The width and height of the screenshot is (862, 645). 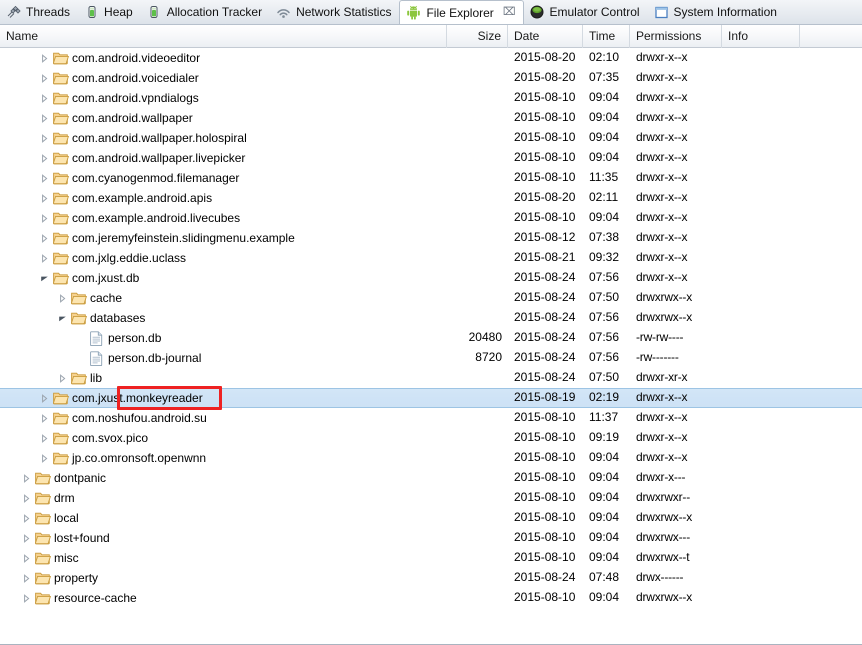 I want to click on column-header-size: Size, so click(x=477, y=36).